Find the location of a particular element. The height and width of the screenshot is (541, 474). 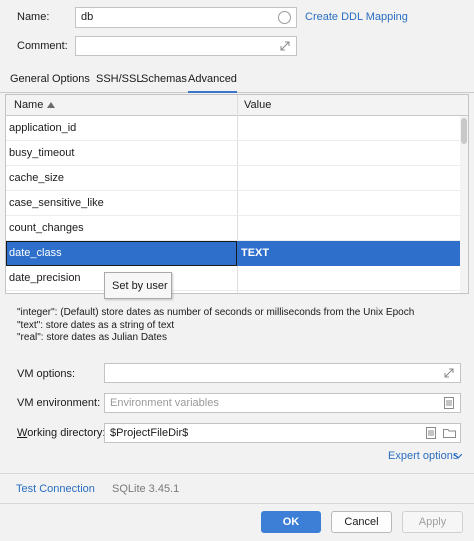

row-name: application_id is located at coordinates (43, 128).